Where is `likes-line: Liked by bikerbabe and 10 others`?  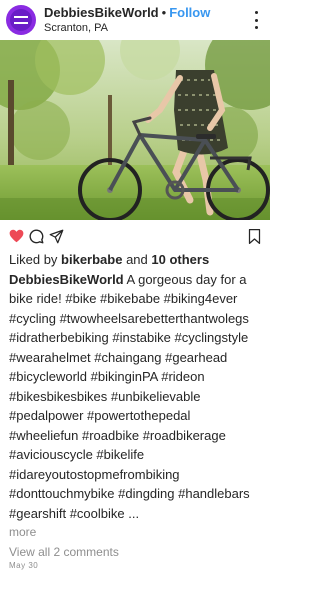
likes-line: Liked by bikerbabe and 10 others is located at coordinates (135, 260).